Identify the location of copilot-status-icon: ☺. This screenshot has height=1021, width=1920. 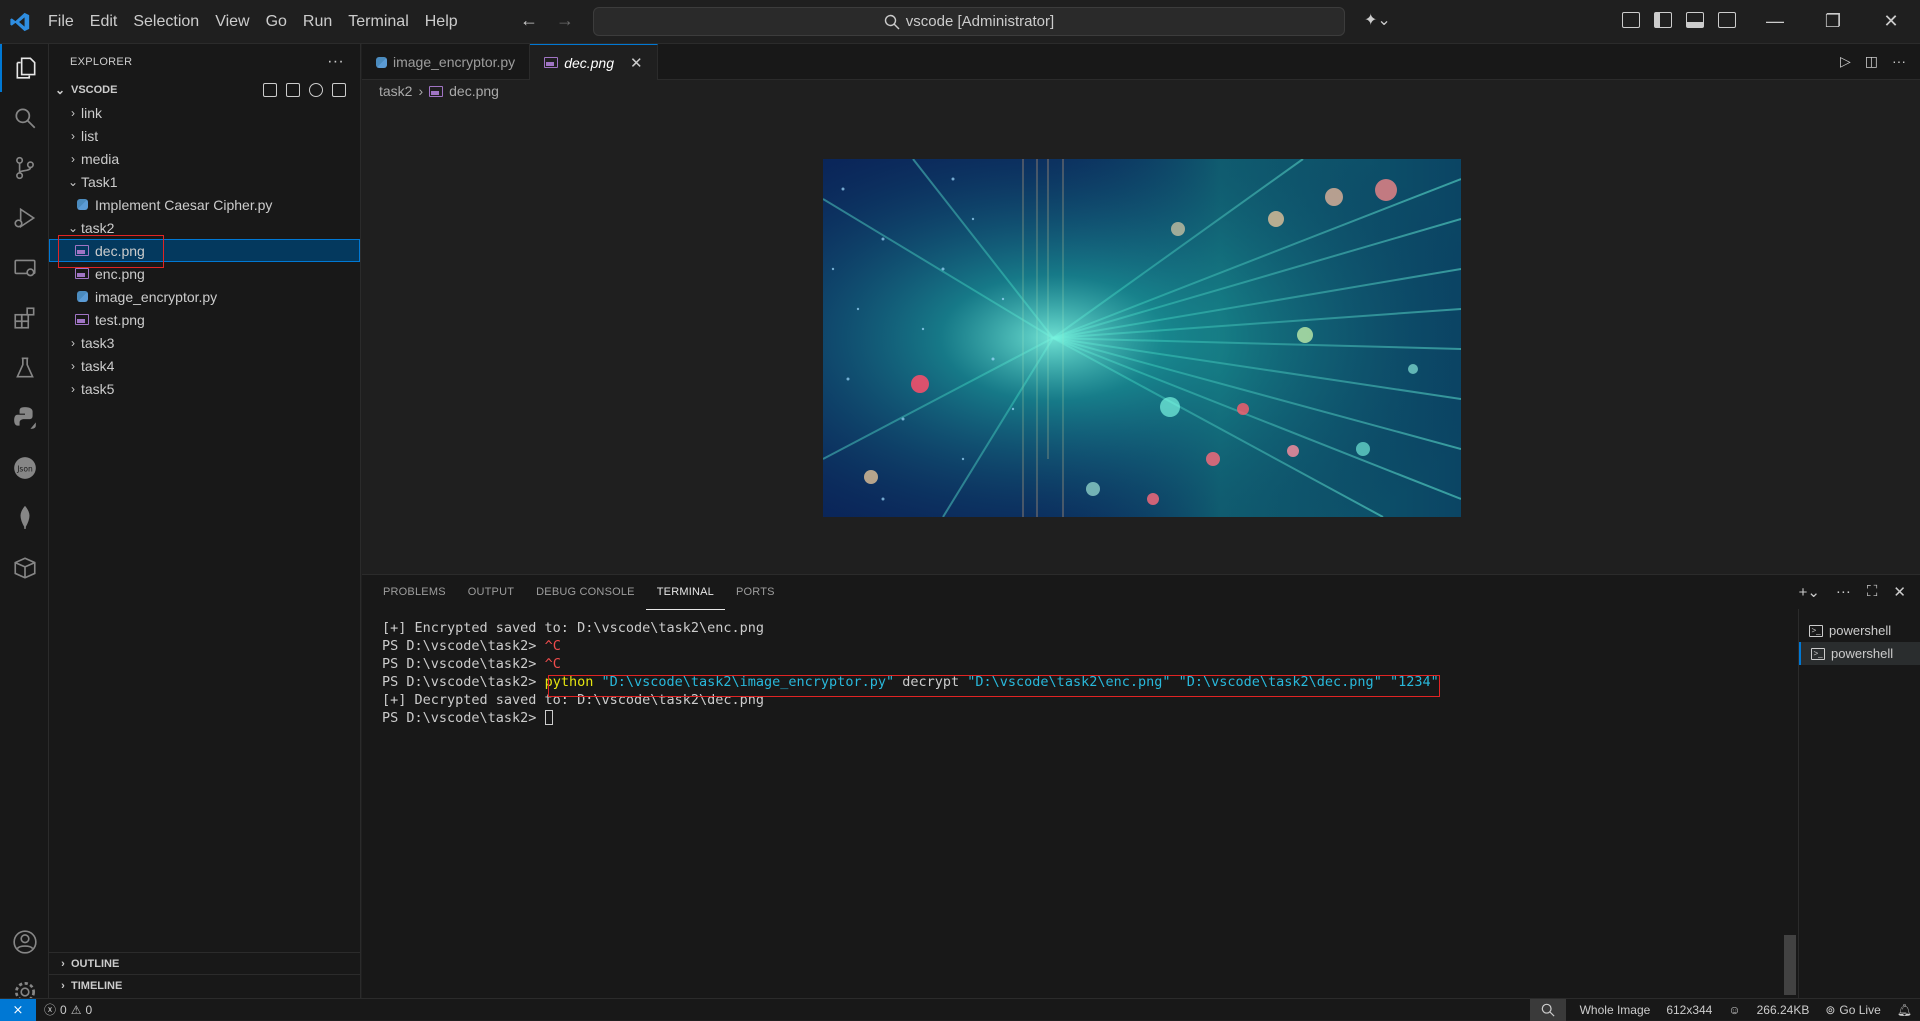
(1734, 1010).